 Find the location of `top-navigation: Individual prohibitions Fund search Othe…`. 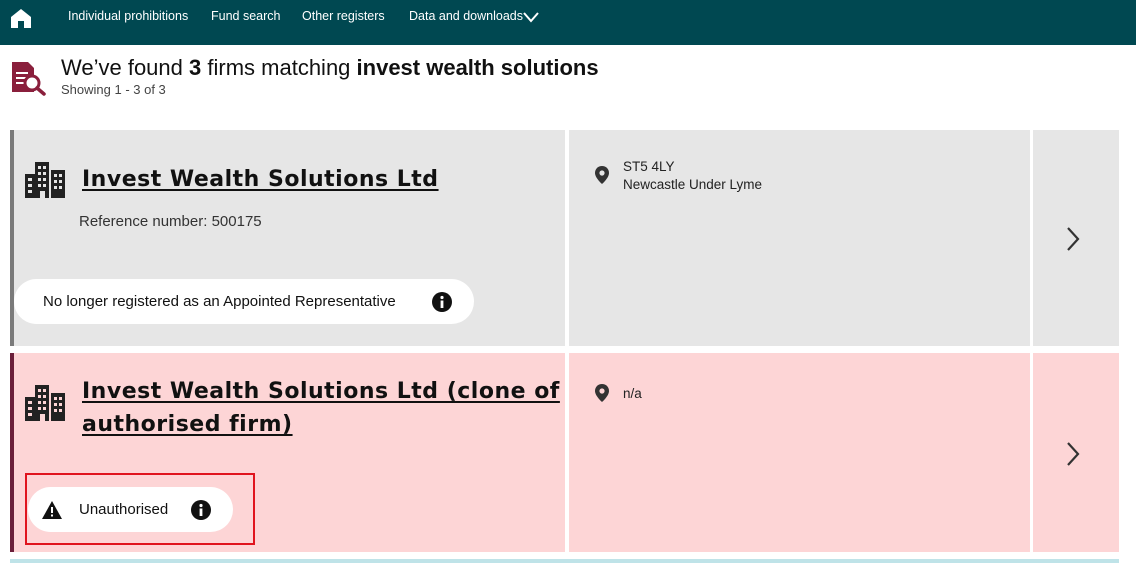

top-navigation: Individual prohibitions Fund search Othe… is located at coordinates (568, 22).